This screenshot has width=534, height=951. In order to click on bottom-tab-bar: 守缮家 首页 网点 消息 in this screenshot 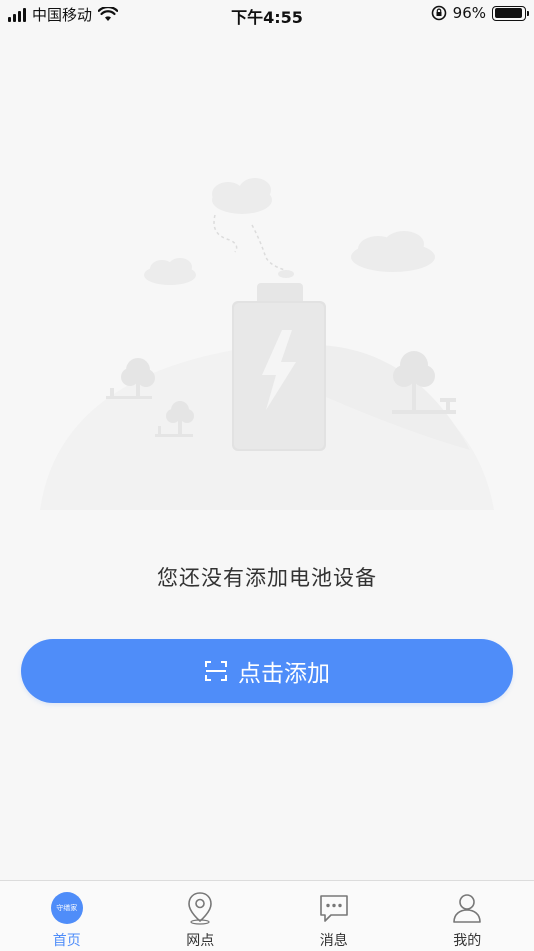, I will do `click(267, 915)`.